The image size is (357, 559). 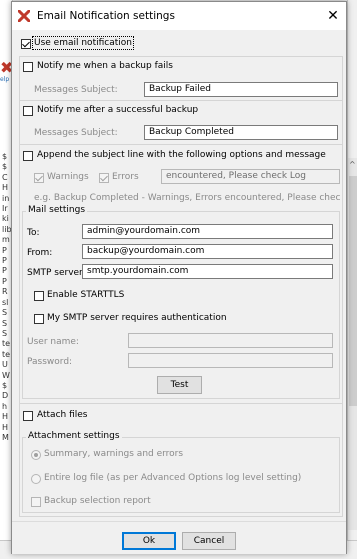 I want to click on title-bar: Email Notification settings ✕, so click(x=179, y=16).